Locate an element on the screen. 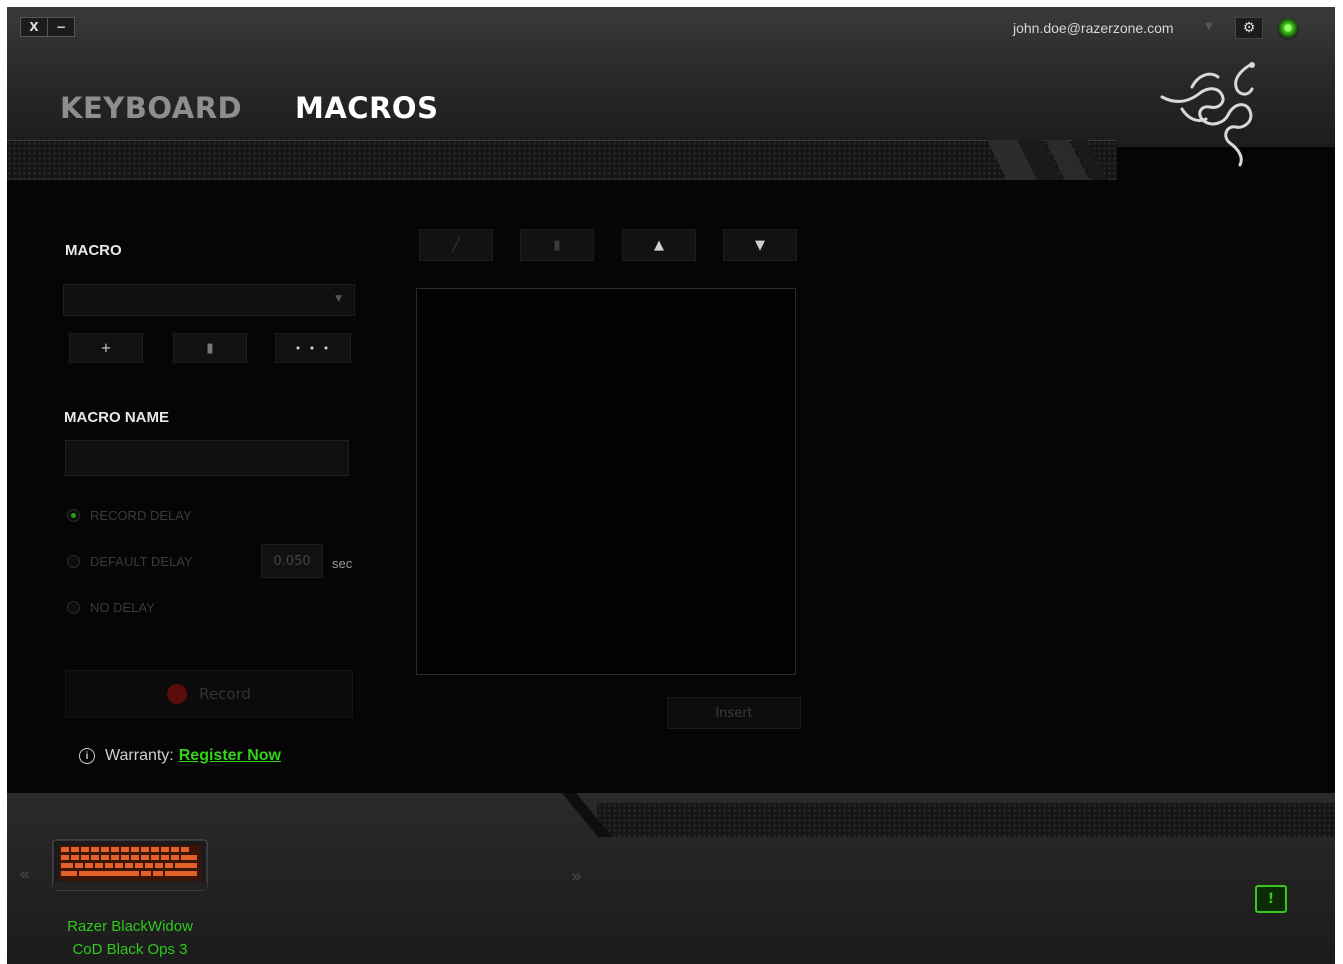 The height and width of the screenshot is (964, 1343). radio-selected-icon is located at coordinates (73, 515).